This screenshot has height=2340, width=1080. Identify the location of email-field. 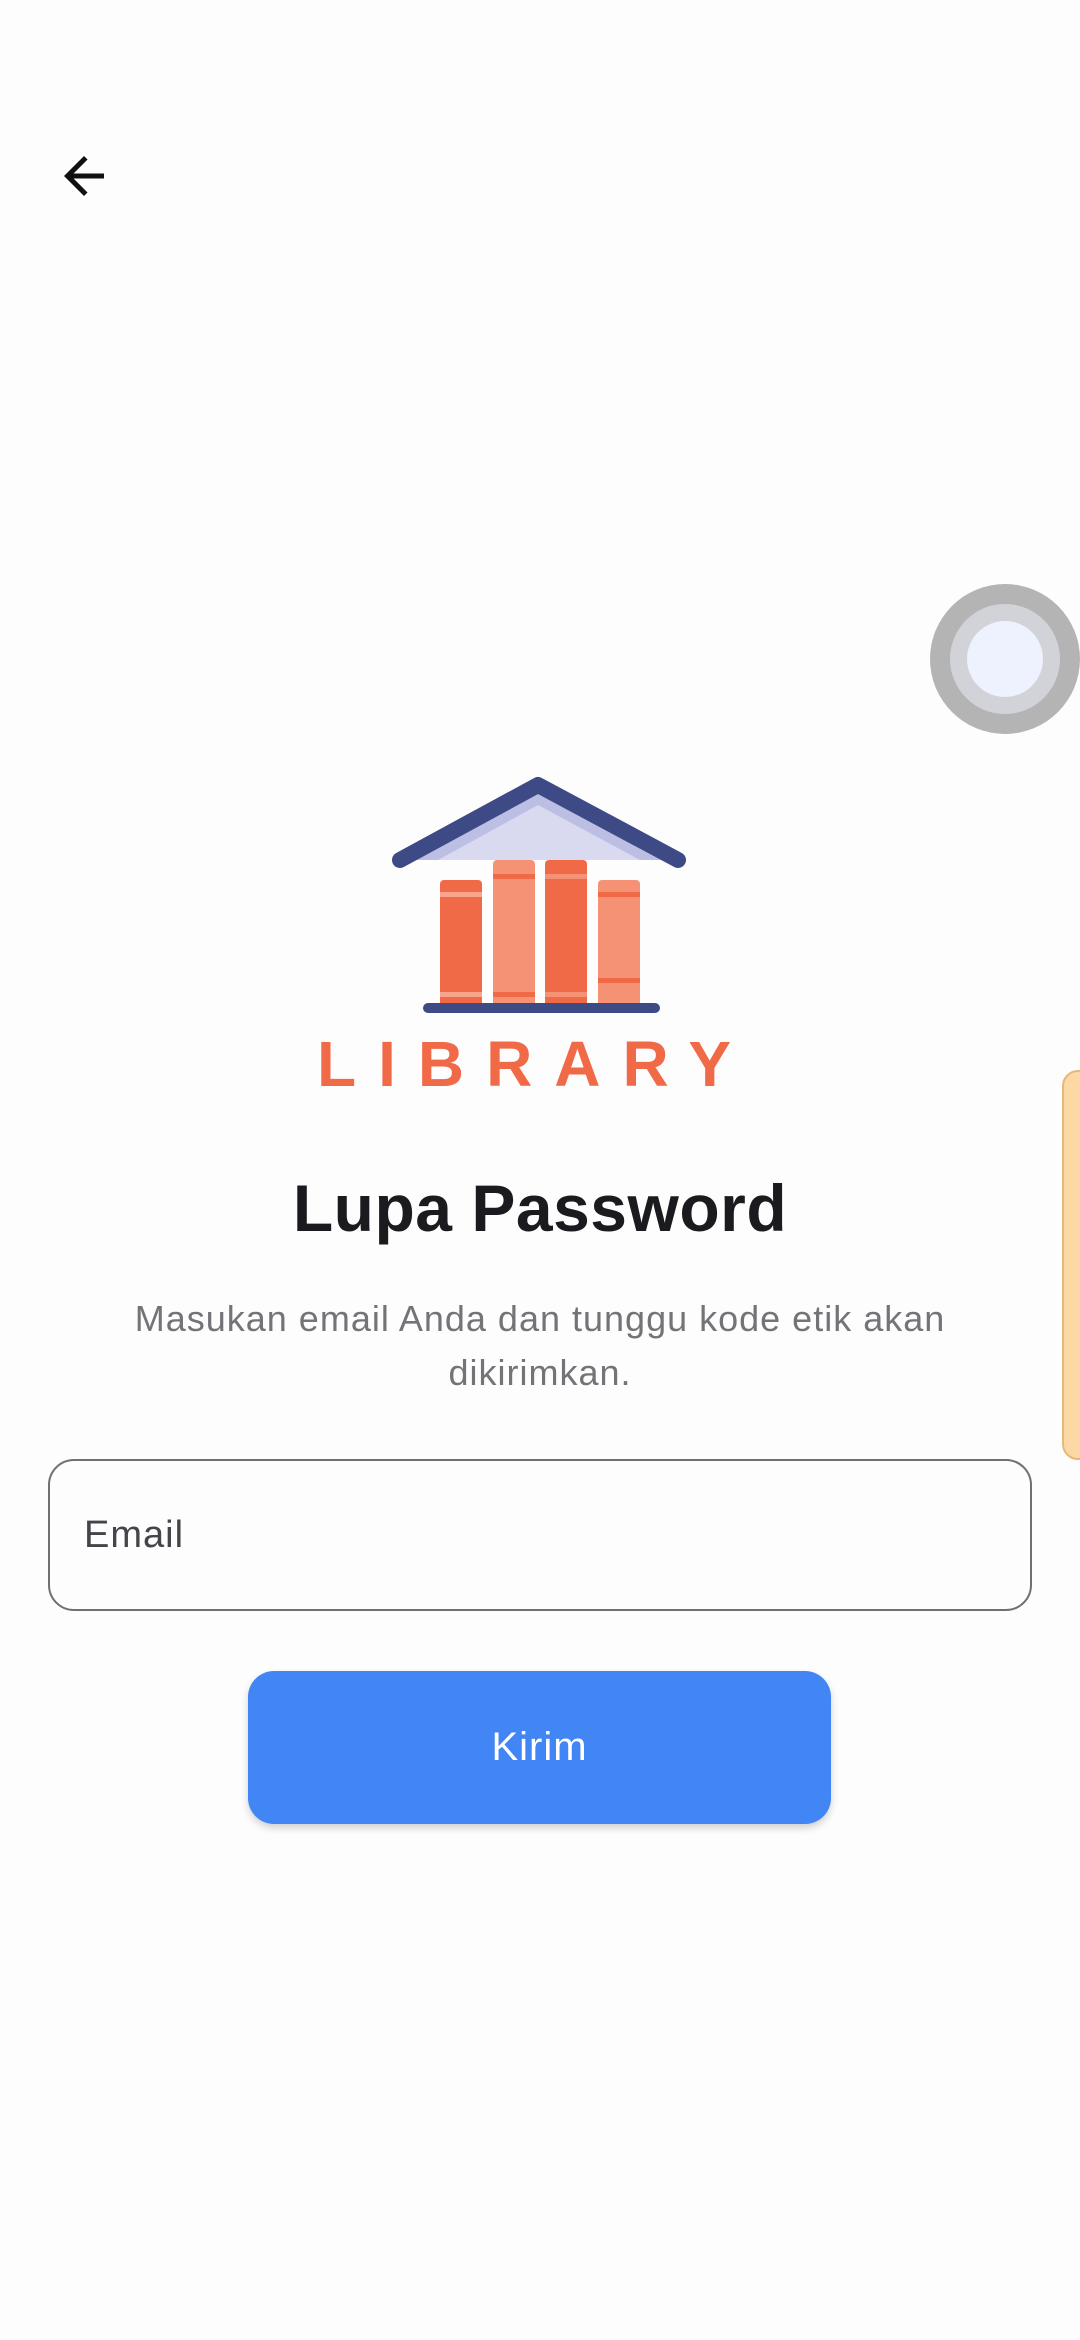
(540, 1535).